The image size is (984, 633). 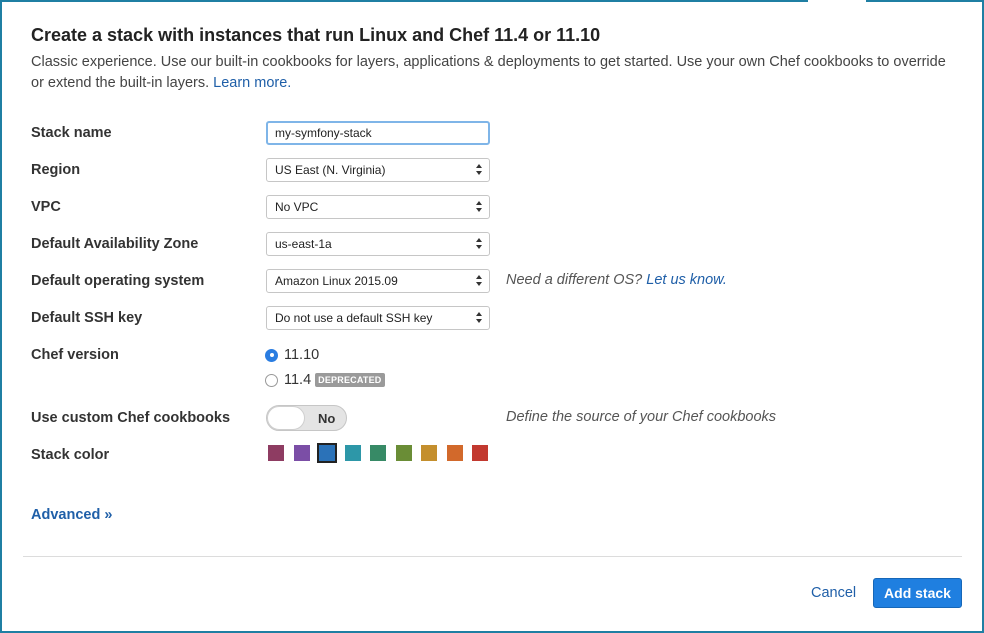 I want to click on toggle-knob, so click(x=286, y=418).